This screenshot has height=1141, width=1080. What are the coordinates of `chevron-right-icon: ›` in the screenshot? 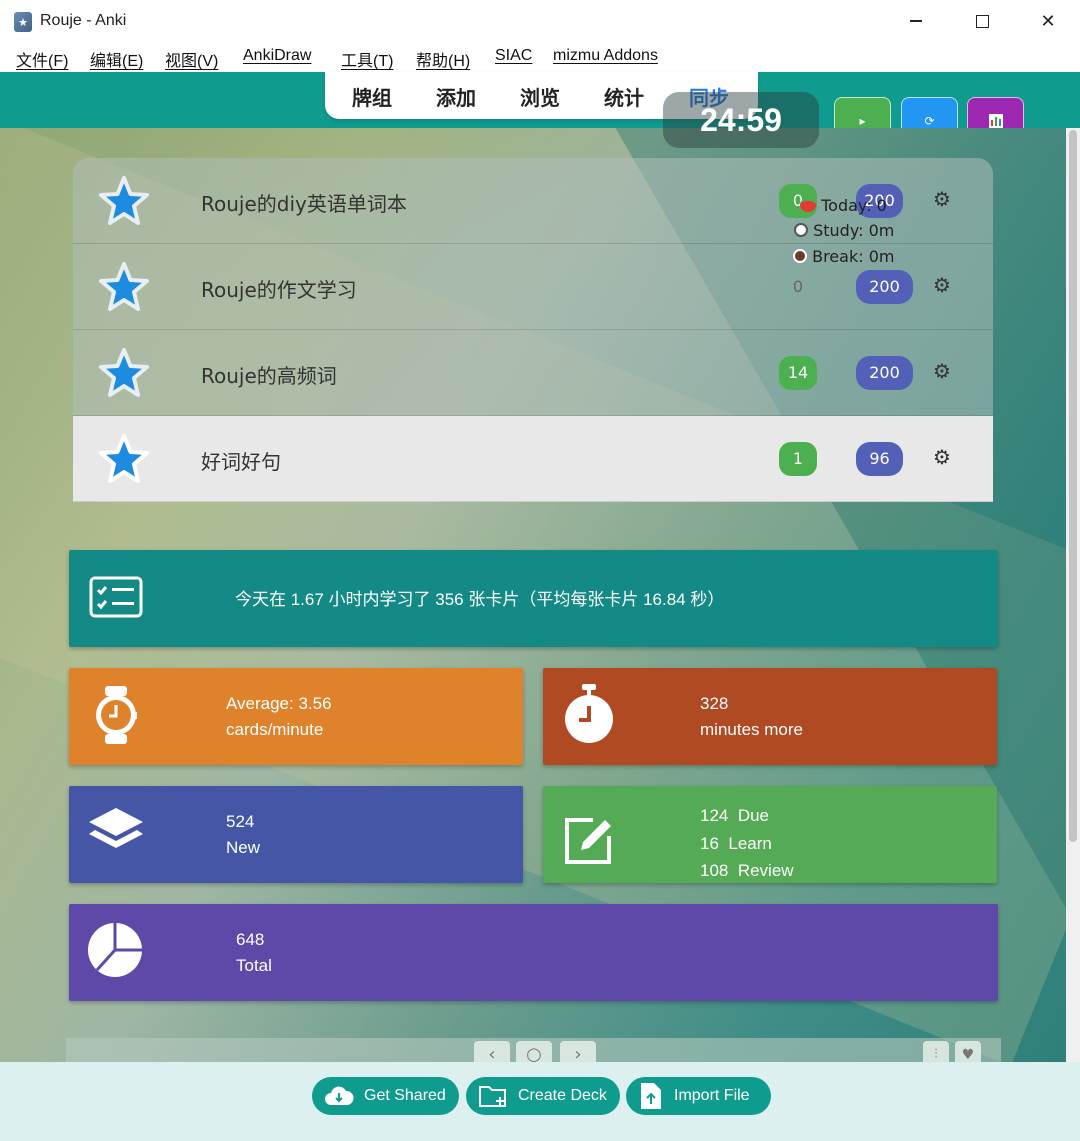 It's located at (578, 1053).